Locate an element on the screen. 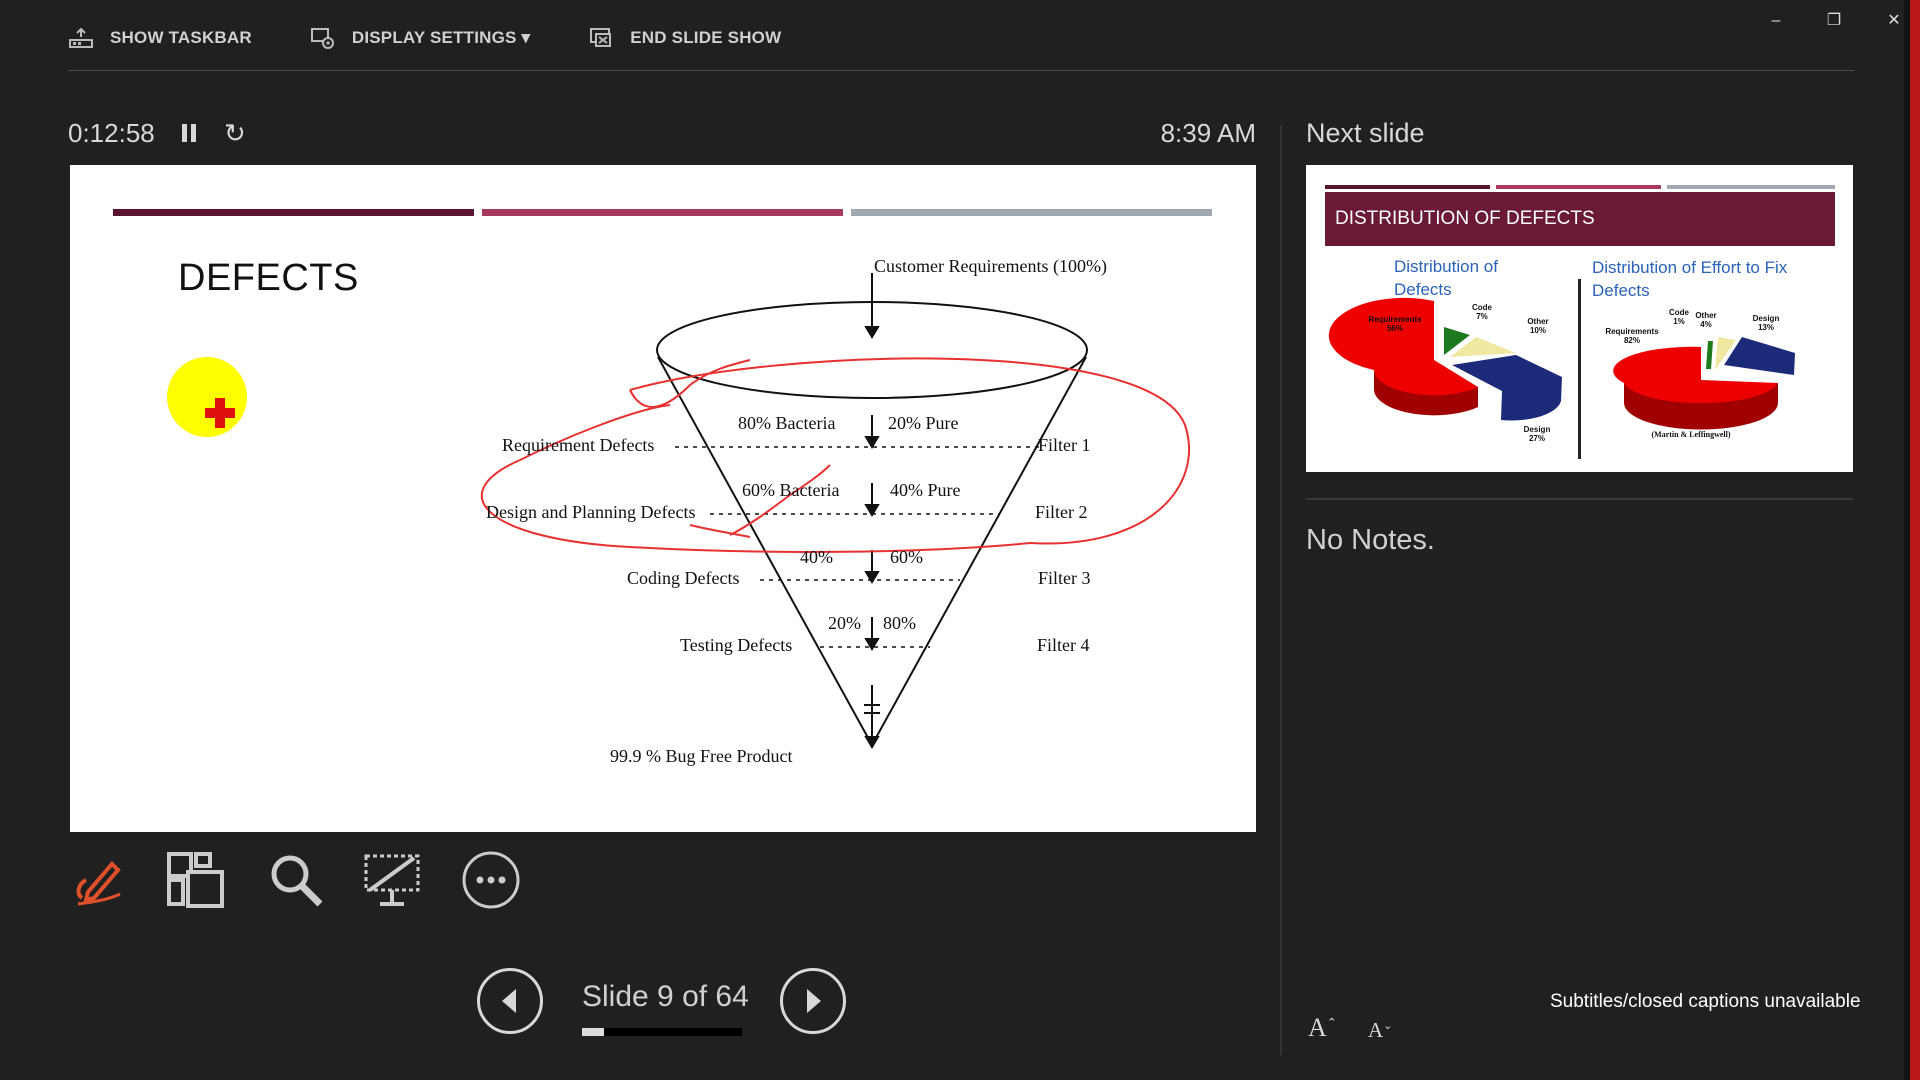  stage3-filter: Filter 3 is located at coordinates (1064, 578).